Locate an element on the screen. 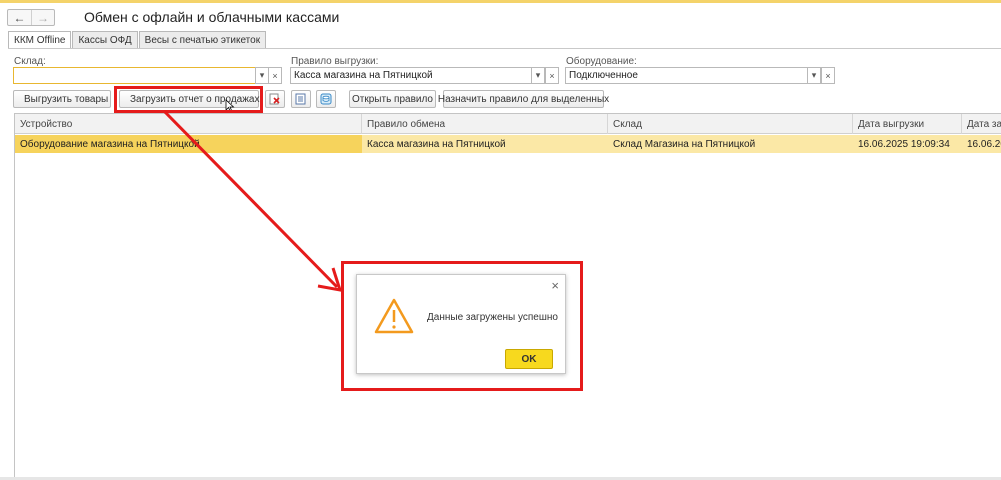  cell-exchange-rule: Касса магазина на Пятницкой is located at coordinates (485, 144).